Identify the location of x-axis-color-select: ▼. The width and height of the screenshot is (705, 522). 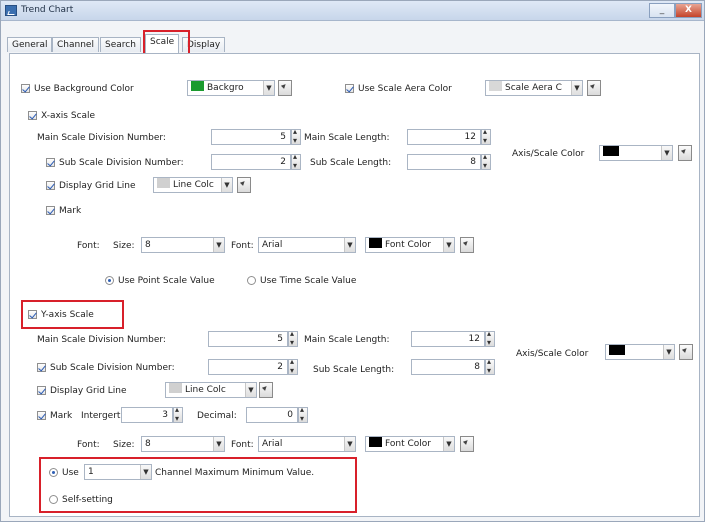
(636, 153).